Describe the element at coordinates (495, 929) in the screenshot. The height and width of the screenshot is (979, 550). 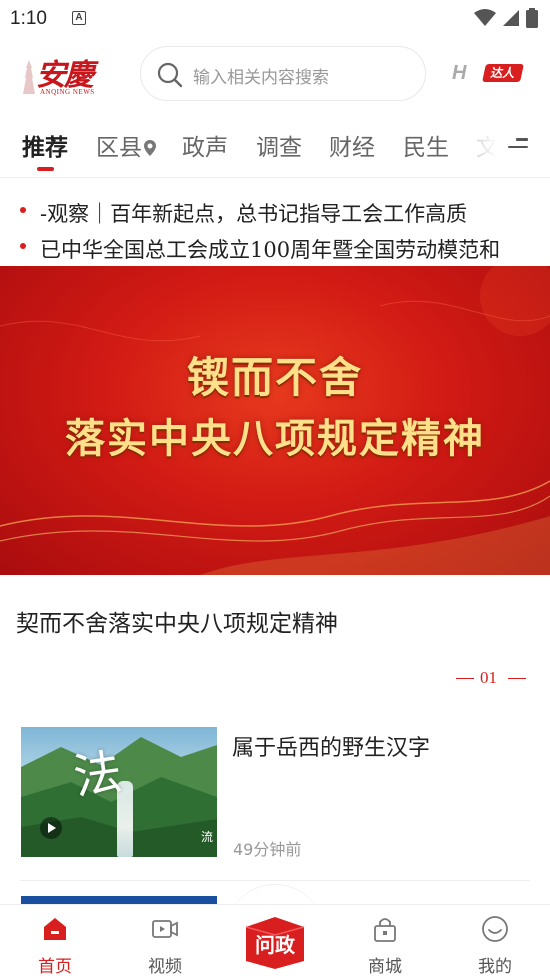
I see `profile-icon` at that location.